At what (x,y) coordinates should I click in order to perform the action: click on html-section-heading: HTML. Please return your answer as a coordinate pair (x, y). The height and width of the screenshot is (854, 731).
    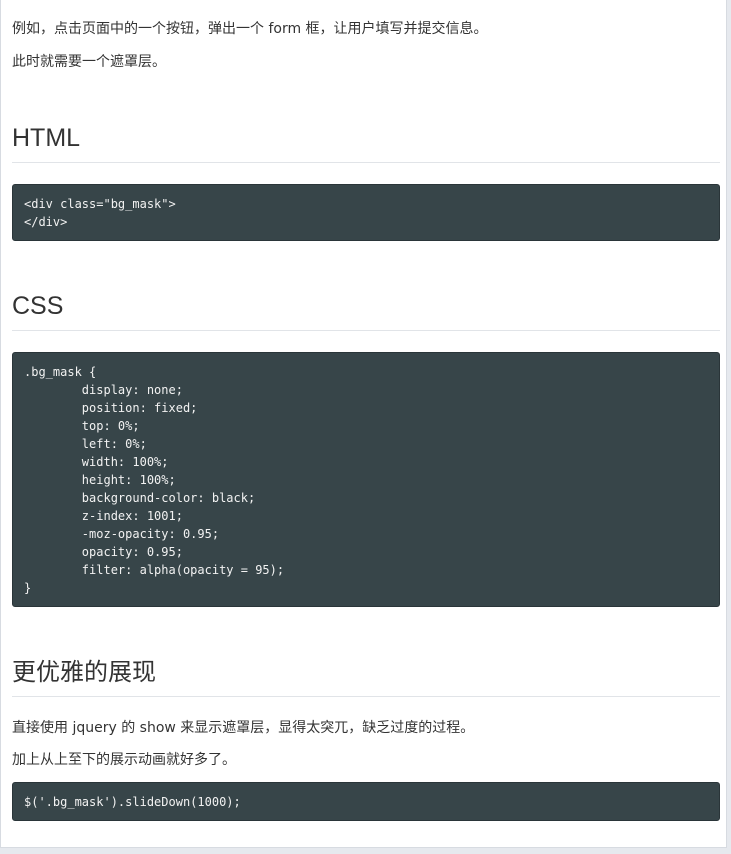
    Looking at the image, I should click on (366, 142).